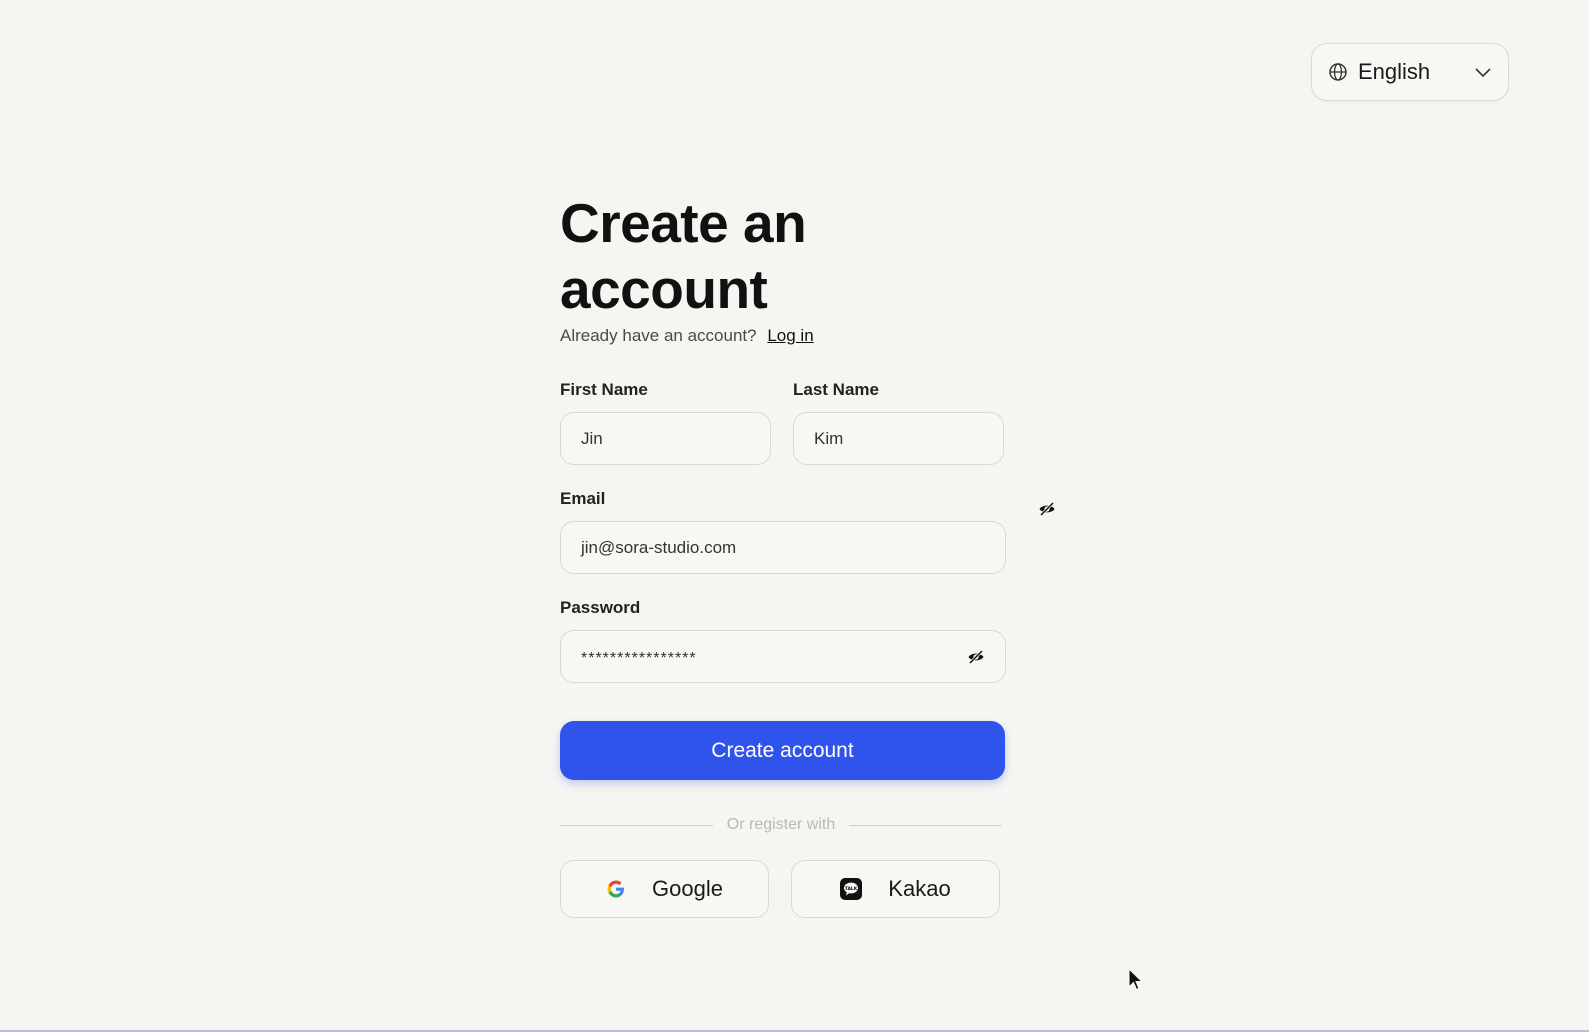 The image size is (1589, 1032). I want to click on language-selector: English, so click(1410, 72).